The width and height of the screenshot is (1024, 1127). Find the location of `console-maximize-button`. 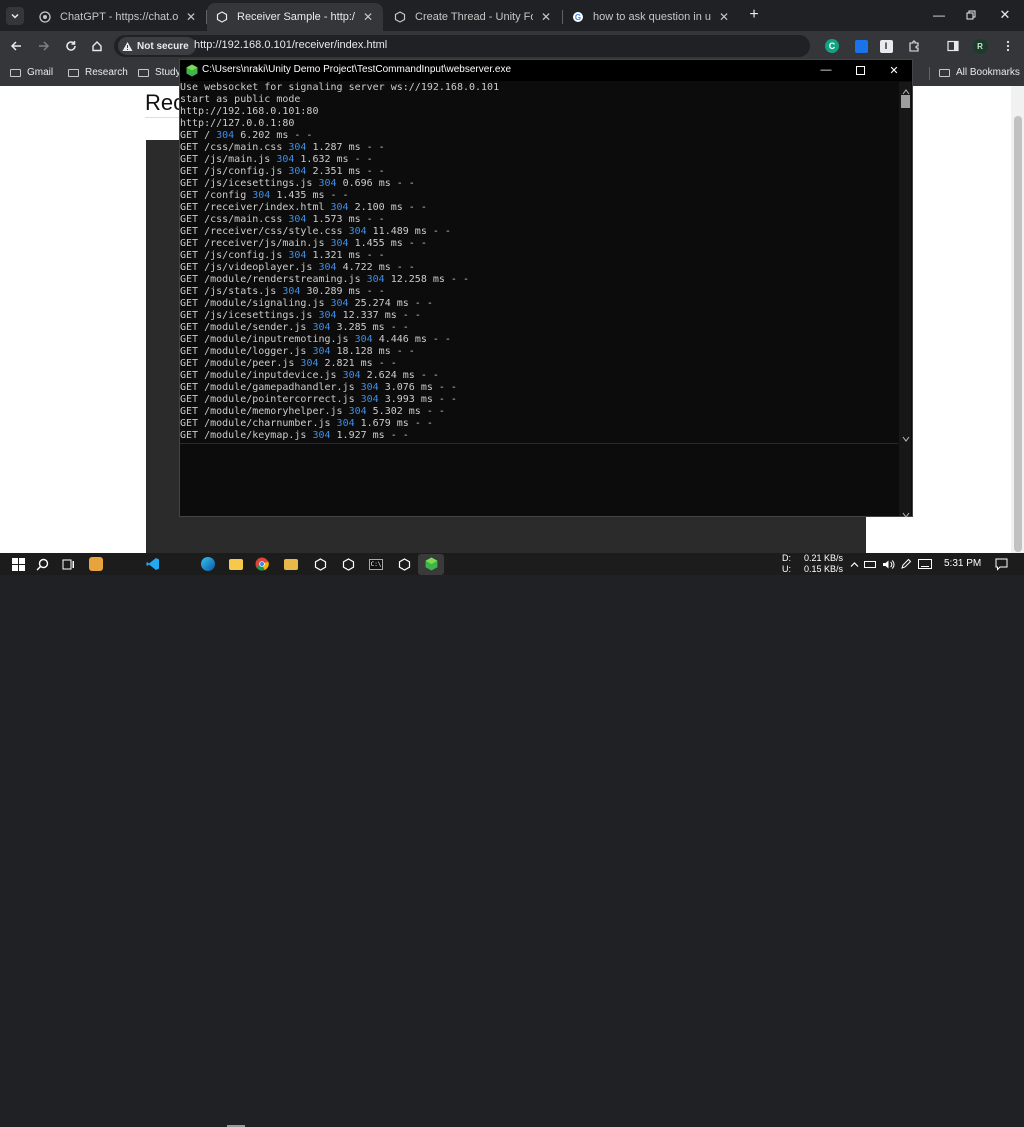

console-maximize-button is located at coordinates (860, 70).